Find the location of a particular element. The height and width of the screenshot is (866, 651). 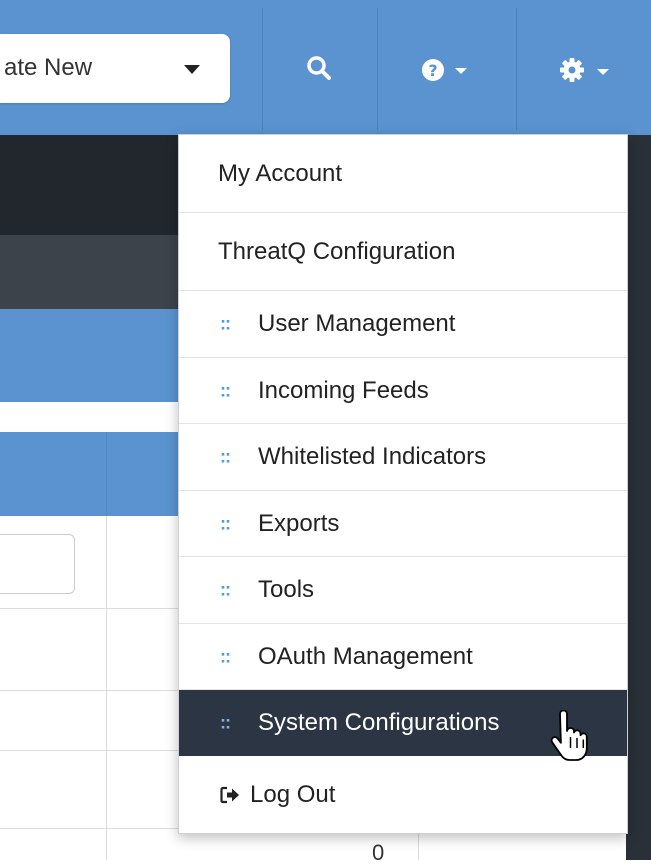

menu-item-log-out: Log Out is located at coordinates (403, 794).